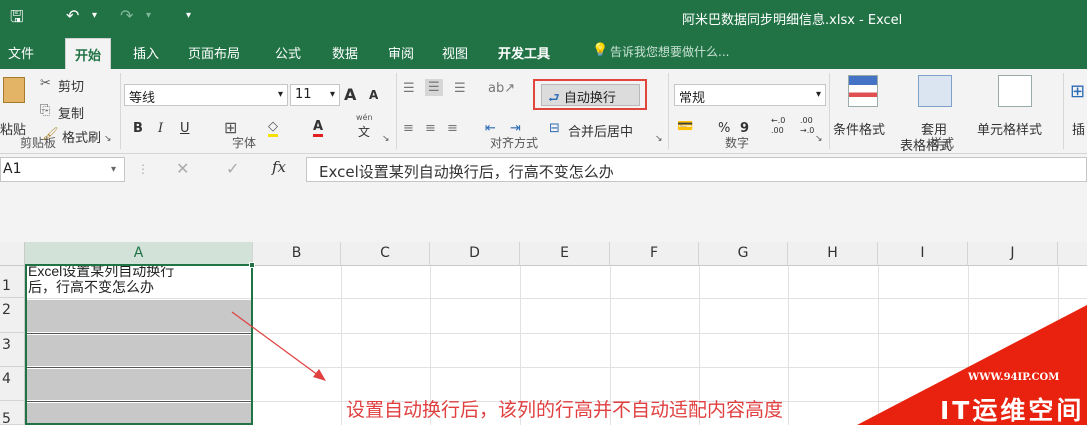 The image size is (1087, 425). What do you see at coordinates (565, 410) in the screenshot?
I see `annotation-text: 设置自动换行后，该列的行高并不自动适配内容高度` at bounding box center [565, 410].